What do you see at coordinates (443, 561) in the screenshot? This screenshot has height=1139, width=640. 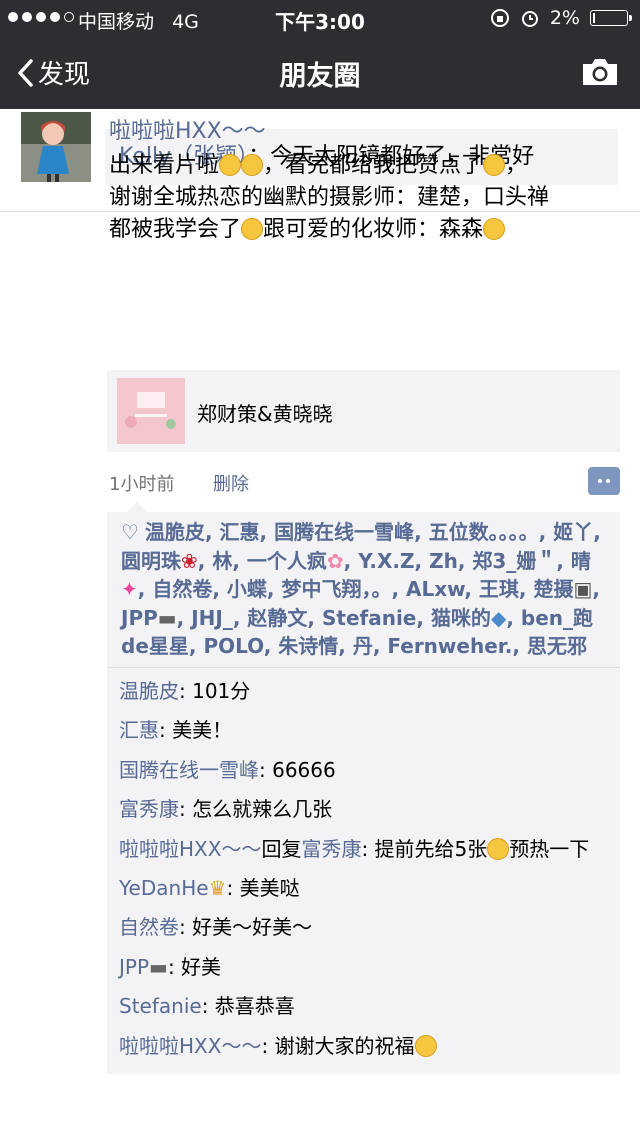 I see `like-name: Zh` at bounding box center [443, 561].